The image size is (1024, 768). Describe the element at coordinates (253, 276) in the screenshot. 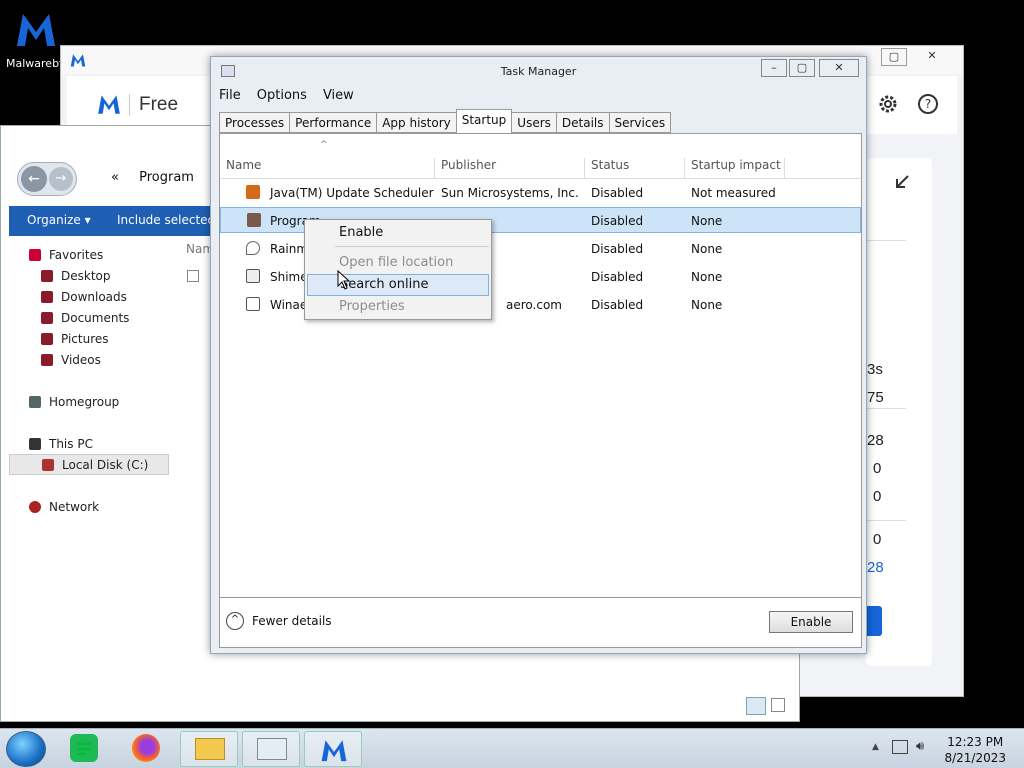

I see `shimeji-icon` at that location.